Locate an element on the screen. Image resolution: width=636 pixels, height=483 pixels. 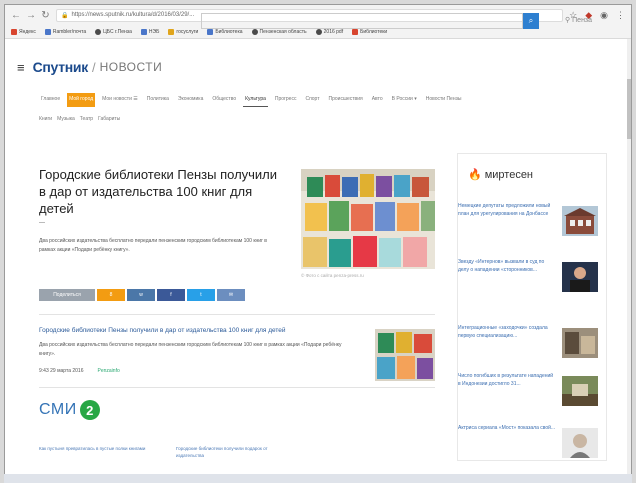
search-button: ⌕ is located at coordinates (531, 21).